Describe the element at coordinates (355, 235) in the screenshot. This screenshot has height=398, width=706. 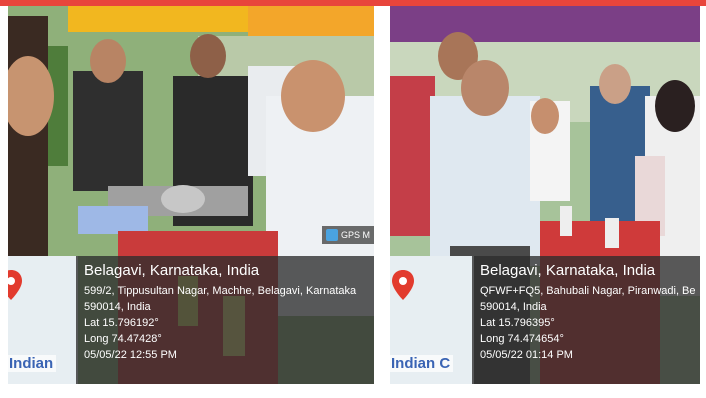
I see `gps-tag-label: GPS M` at that location.